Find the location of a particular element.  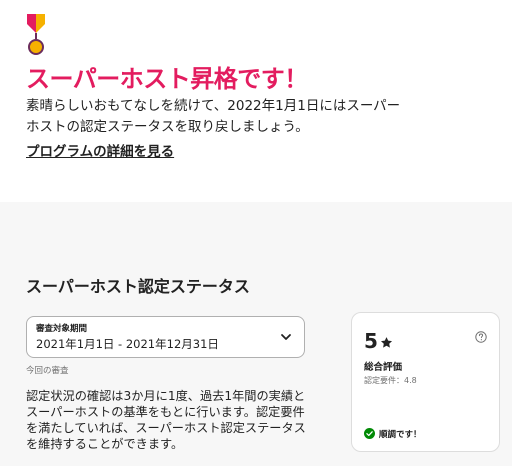

check-circle-icon is located at coordinates (369, 433).